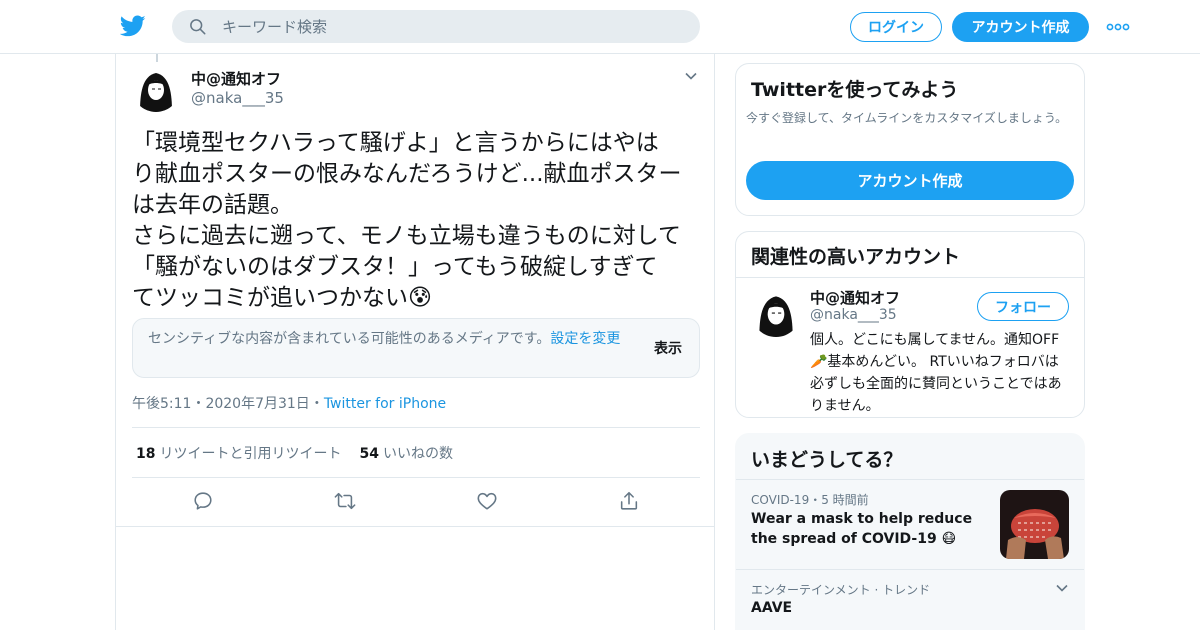 This screenshot has width=1200, height=630. What do you see at coordinates (203, 501) in the screenshot?
I see `reply-icon` at bounding box center [203, 501].